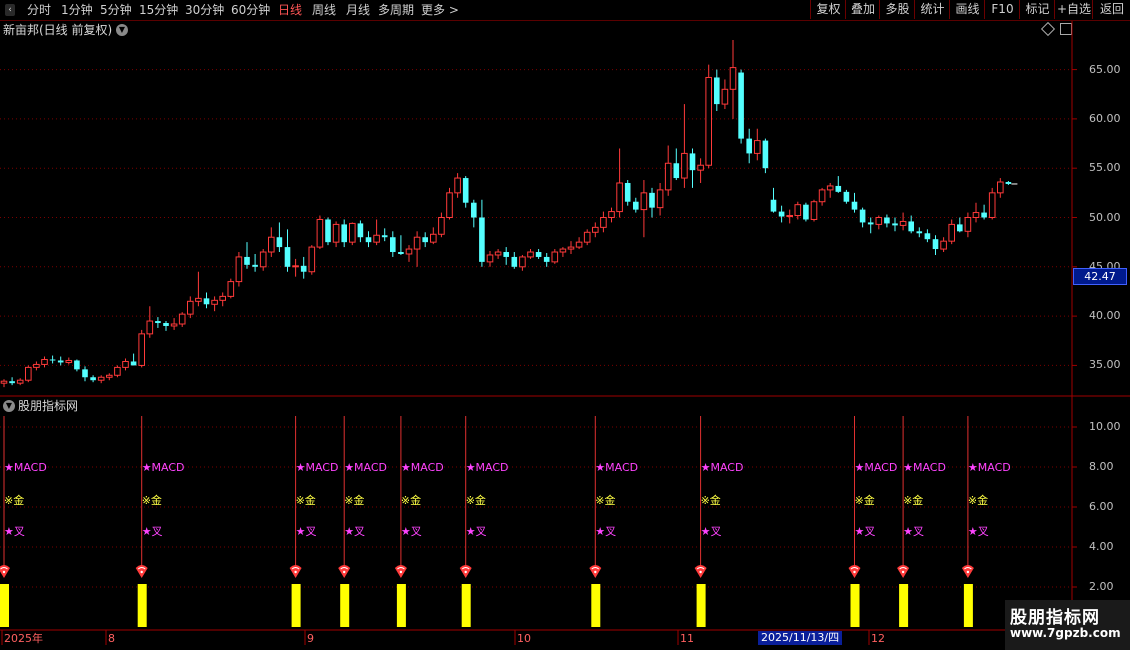 This screenshot has width=1130, height=650. I want to click on diamond-icon, so click(1048, 29).